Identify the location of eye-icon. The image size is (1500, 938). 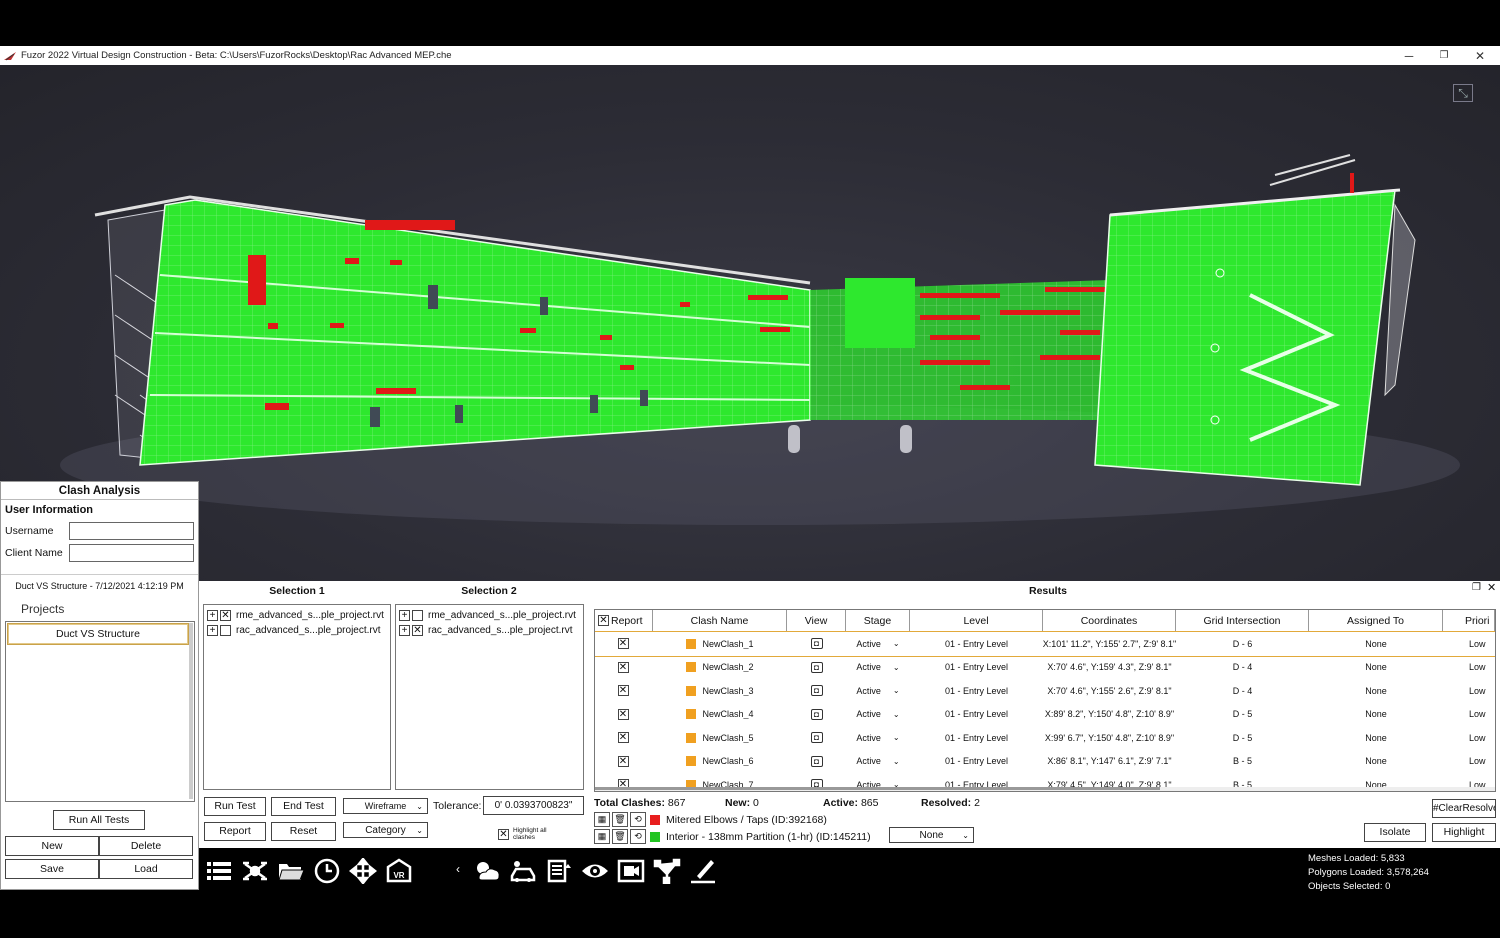
(595, 871).